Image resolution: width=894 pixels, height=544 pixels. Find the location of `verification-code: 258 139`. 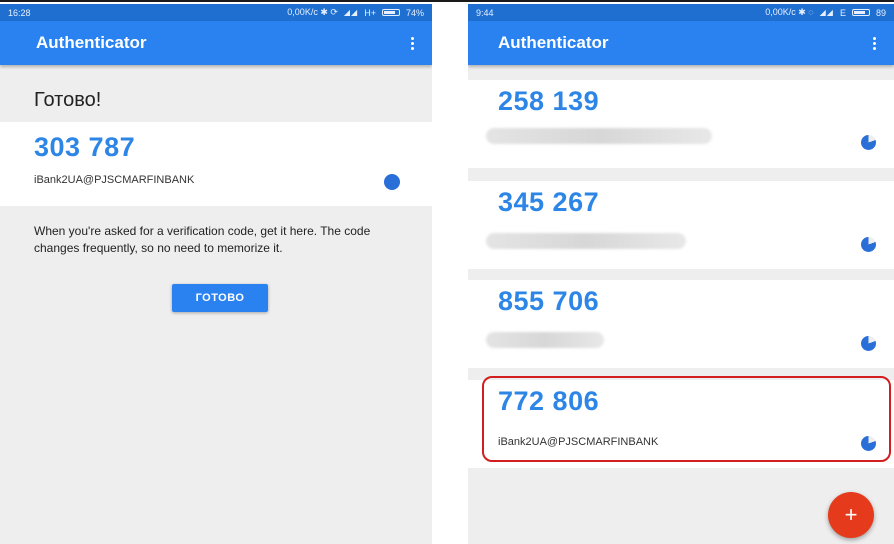

verification-code: 258 139 is located at coordinates (549, 101).